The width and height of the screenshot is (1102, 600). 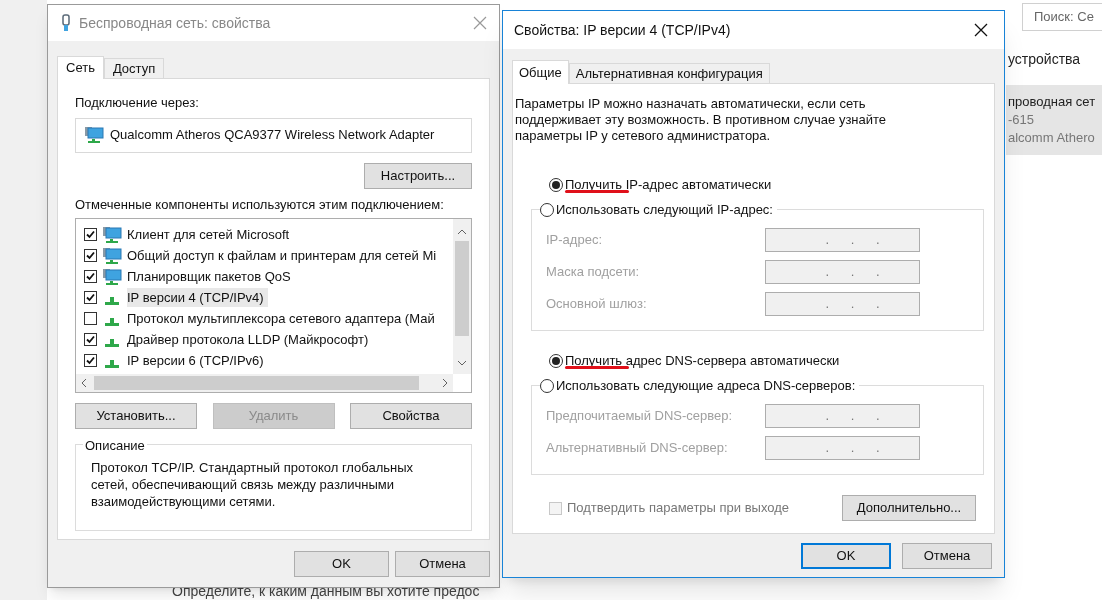 What do you see at coordinates (462, 296) in the screenshot?
I see `vertical-scrollbar` at bounding box center [462, 296].